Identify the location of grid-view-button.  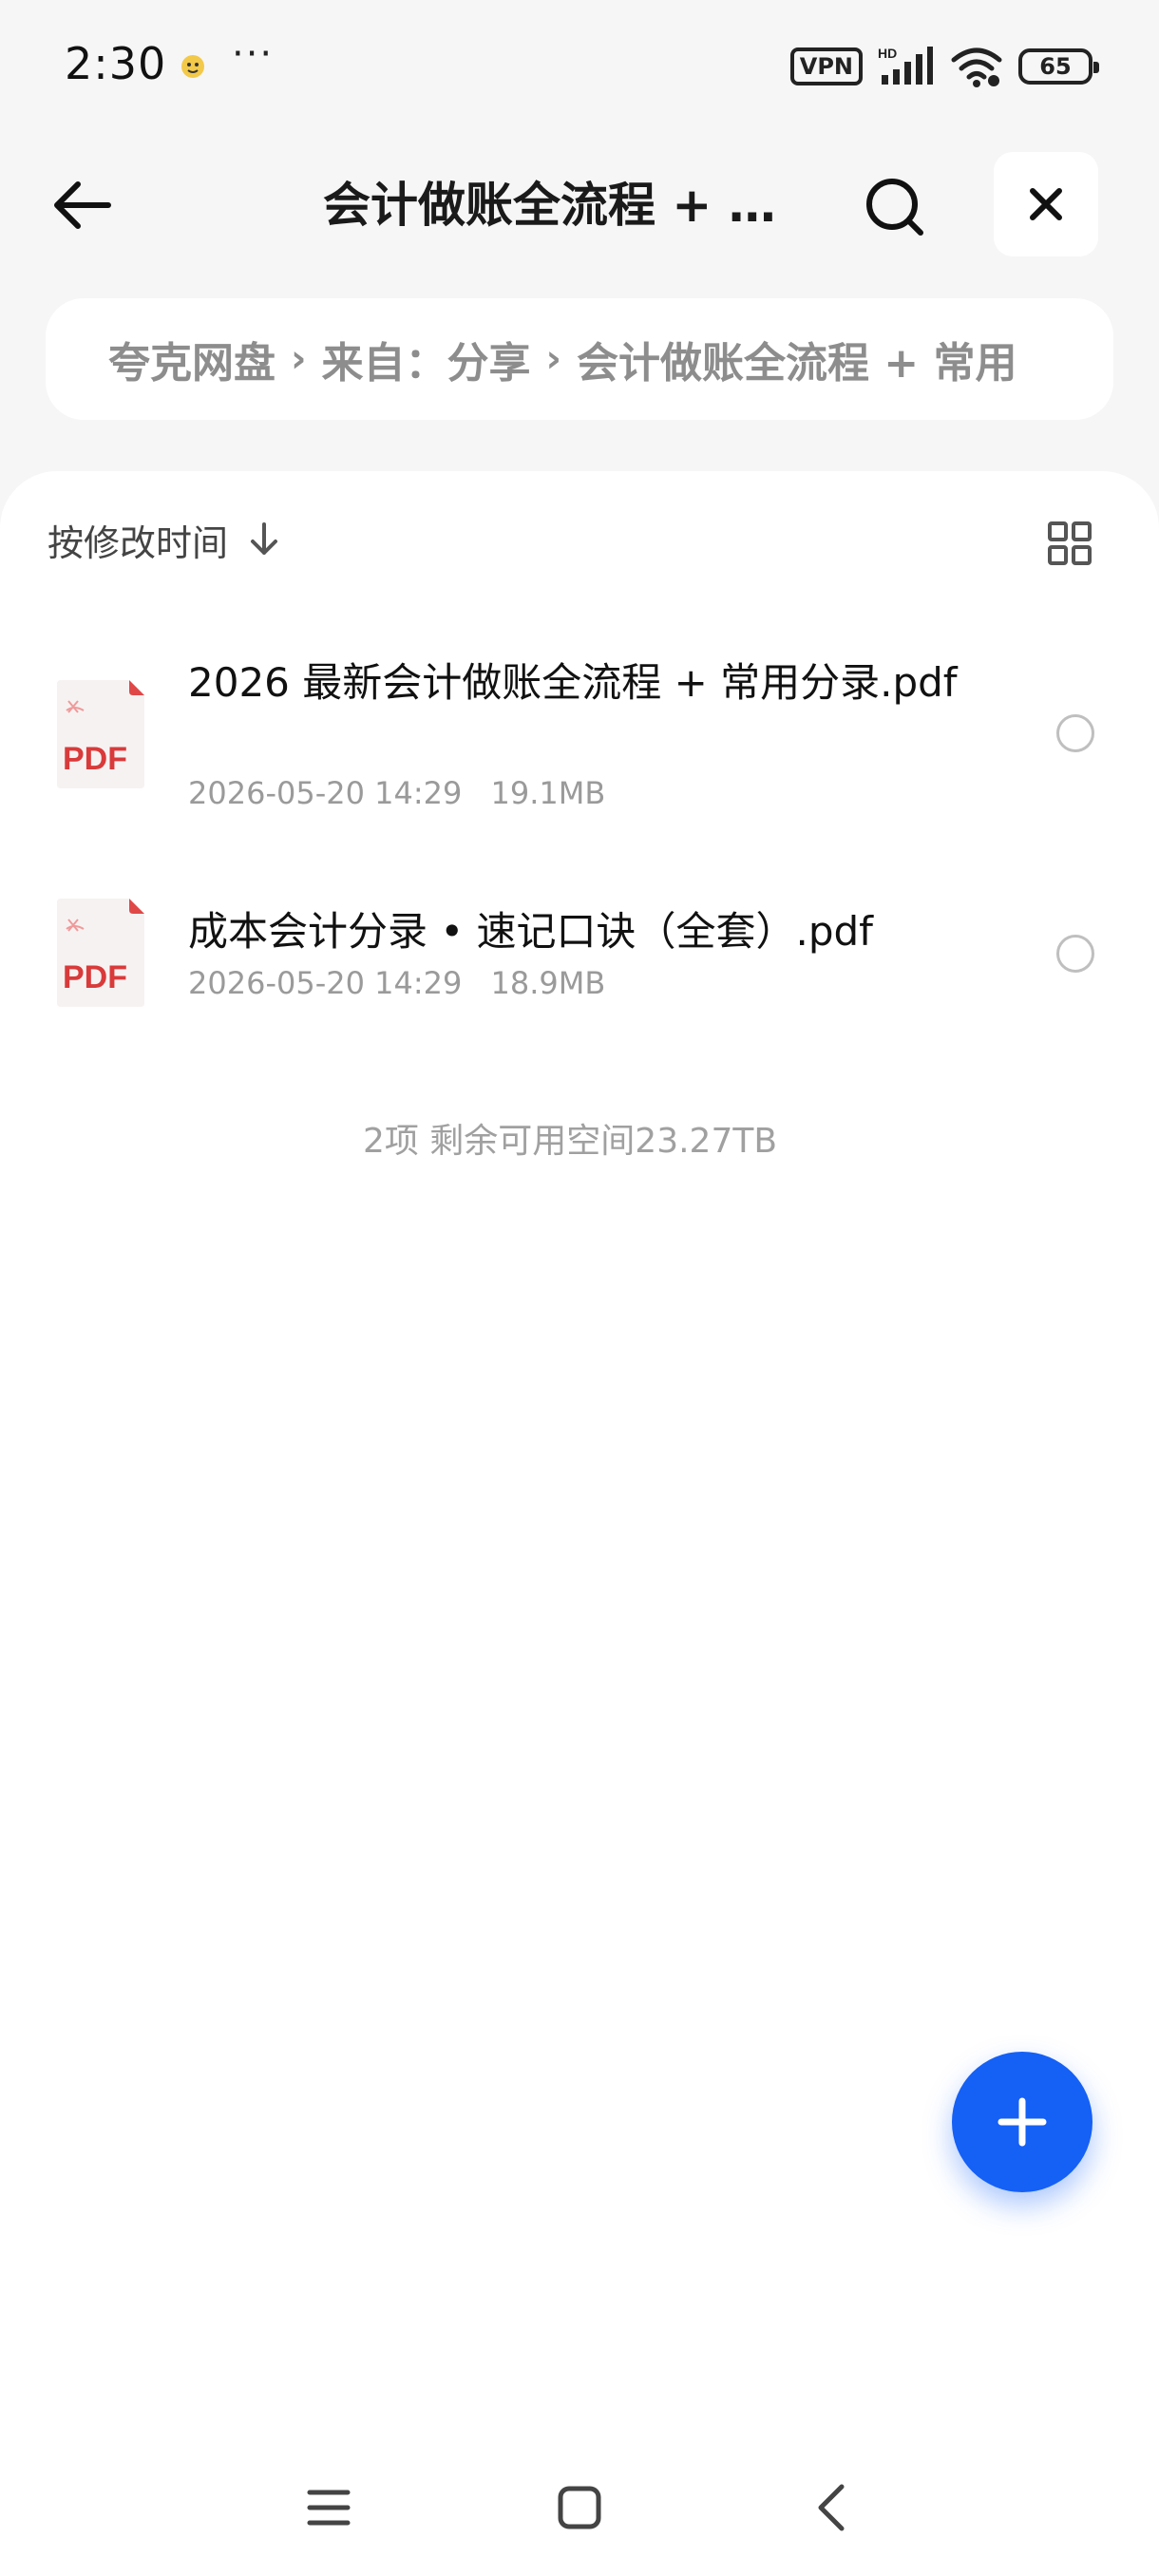
(1069, 543).